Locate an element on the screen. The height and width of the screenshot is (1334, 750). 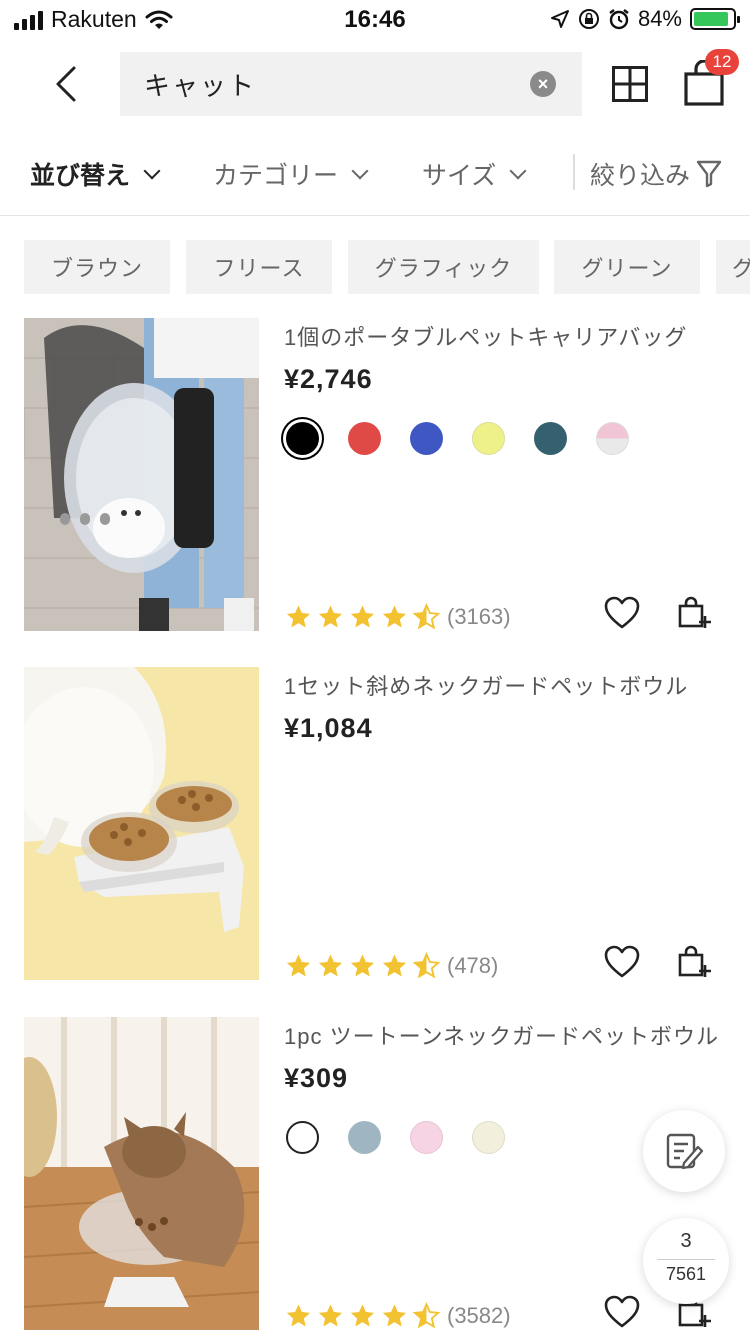
swatch-red is located at coordinates (364, 438).